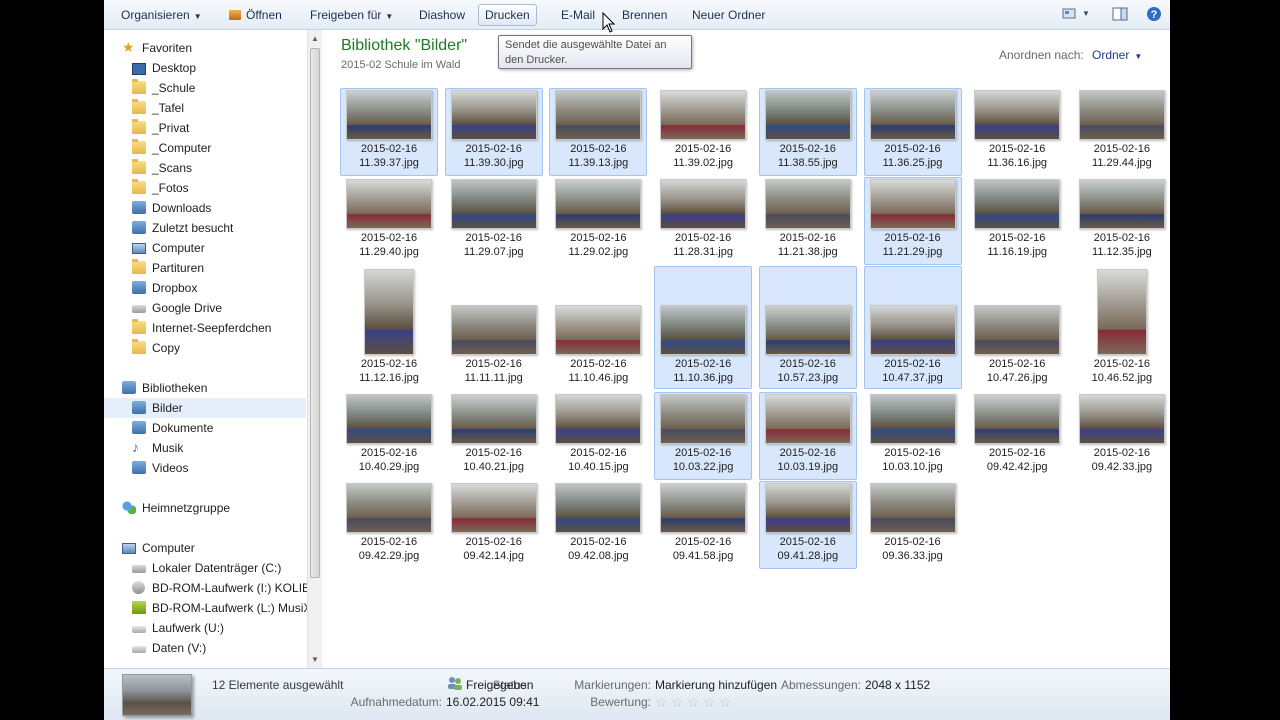 This screenshot has height=720, width=1280. What do you see at coordinates (139, 126) in the screenshot?
I see `folder-icon` at bounding box center [139, 126].